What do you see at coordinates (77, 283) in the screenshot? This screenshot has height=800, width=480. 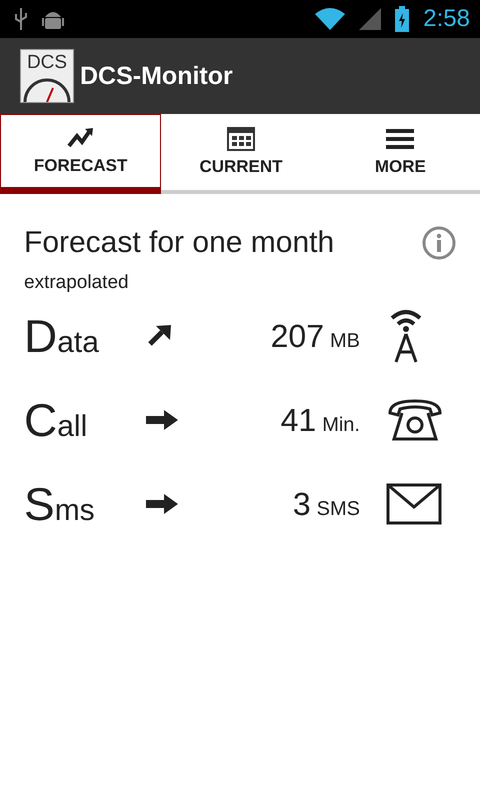 I see `subtitle: extrapolated` at bounding box center [77, 283].